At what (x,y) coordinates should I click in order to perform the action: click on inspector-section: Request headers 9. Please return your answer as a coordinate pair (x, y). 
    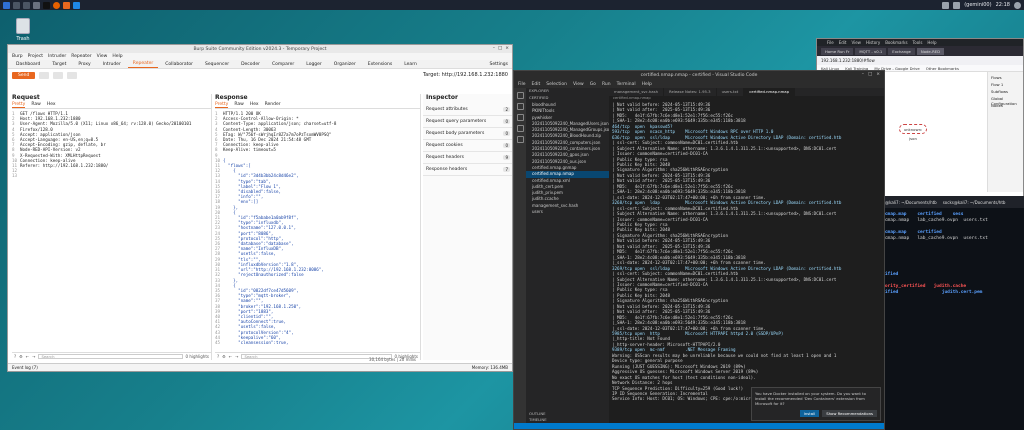
    Looking at the image, I should click on (467, 158).